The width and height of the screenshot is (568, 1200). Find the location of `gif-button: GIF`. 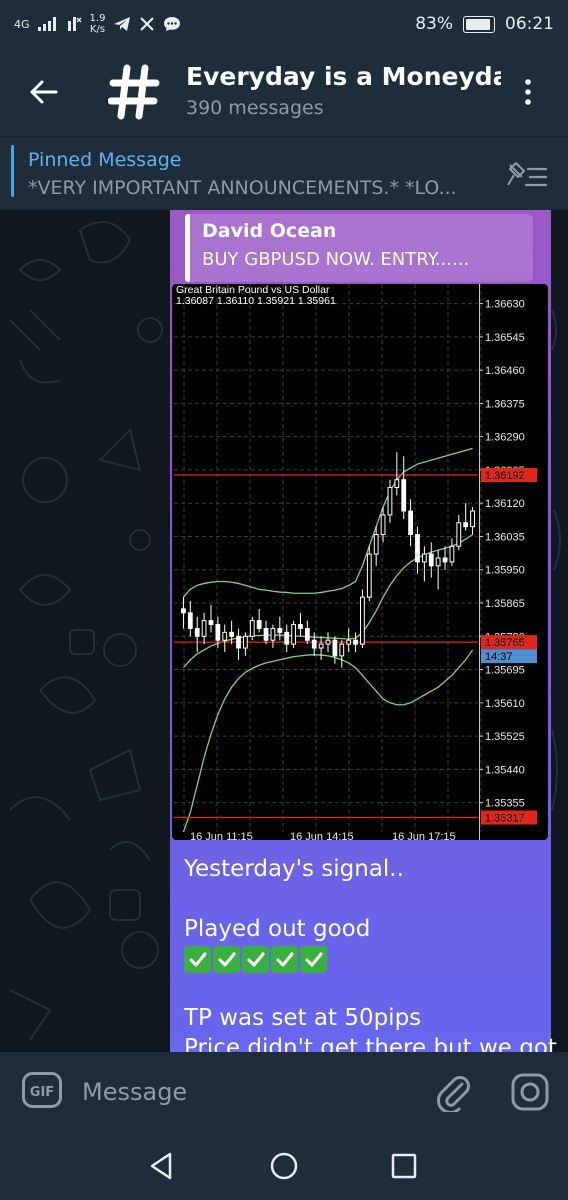

gif-button: GIF is located at coordinates (42, 1090).